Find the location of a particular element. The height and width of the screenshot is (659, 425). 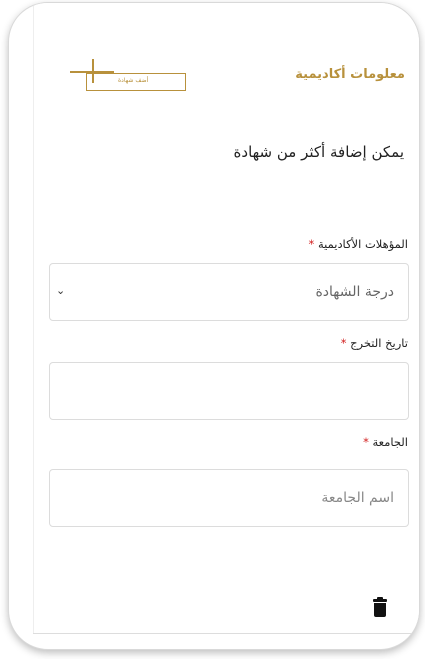

trash-icon is located at coordinates (380, 607).